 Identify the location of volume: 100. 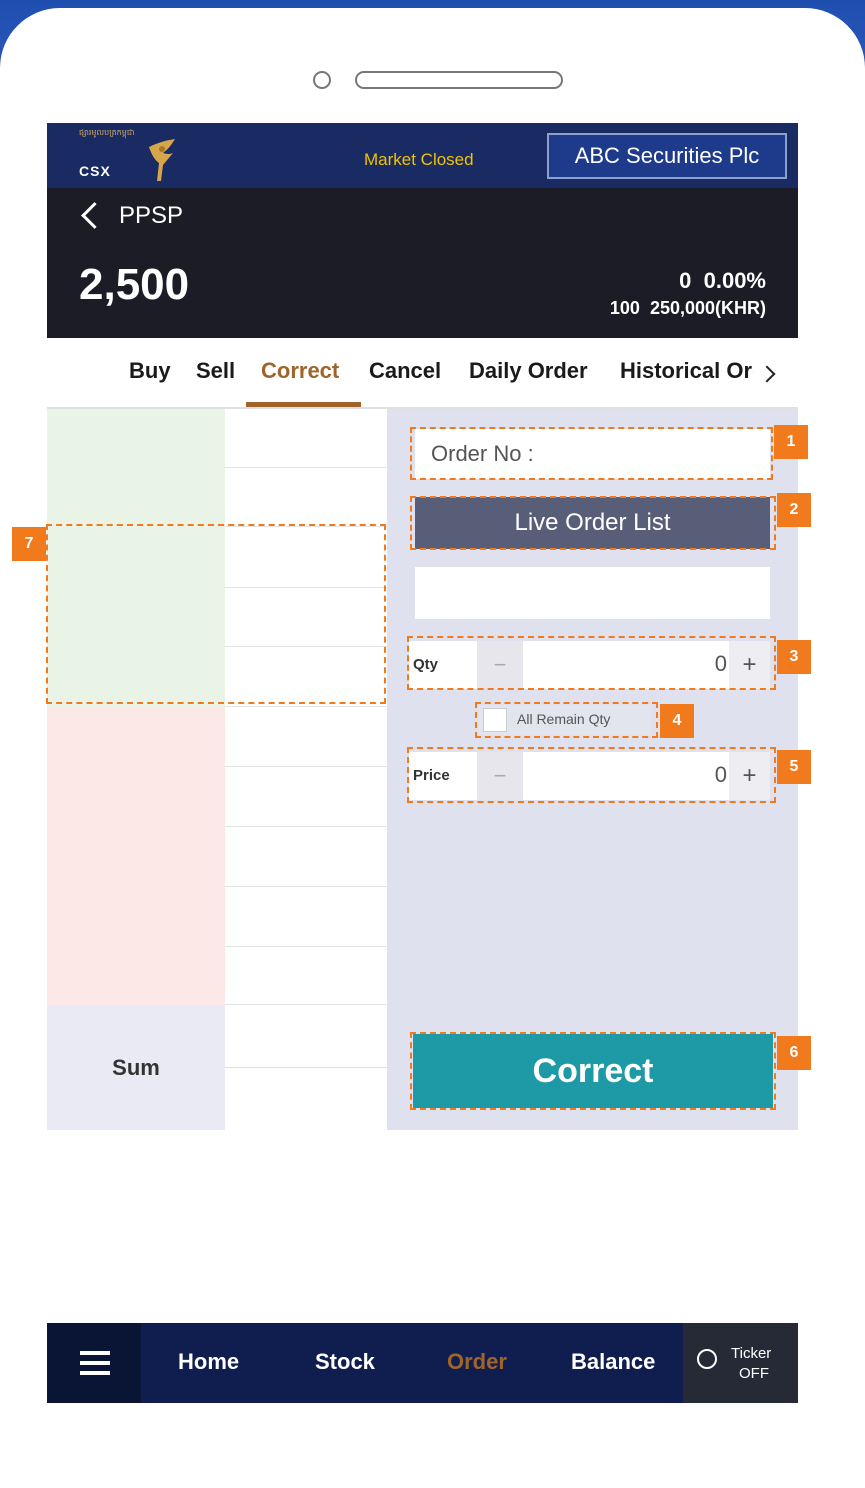
(624, 308).